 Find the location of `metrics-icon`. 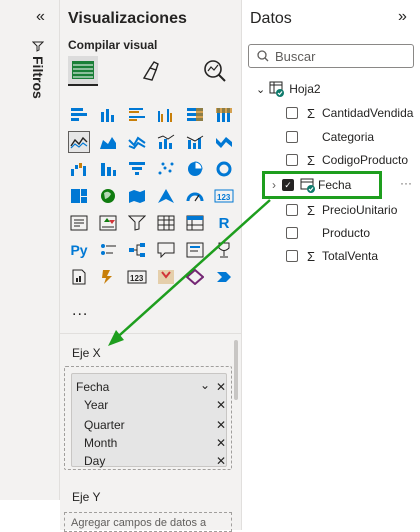

metrics-icon is located at coordinates (166, 277).